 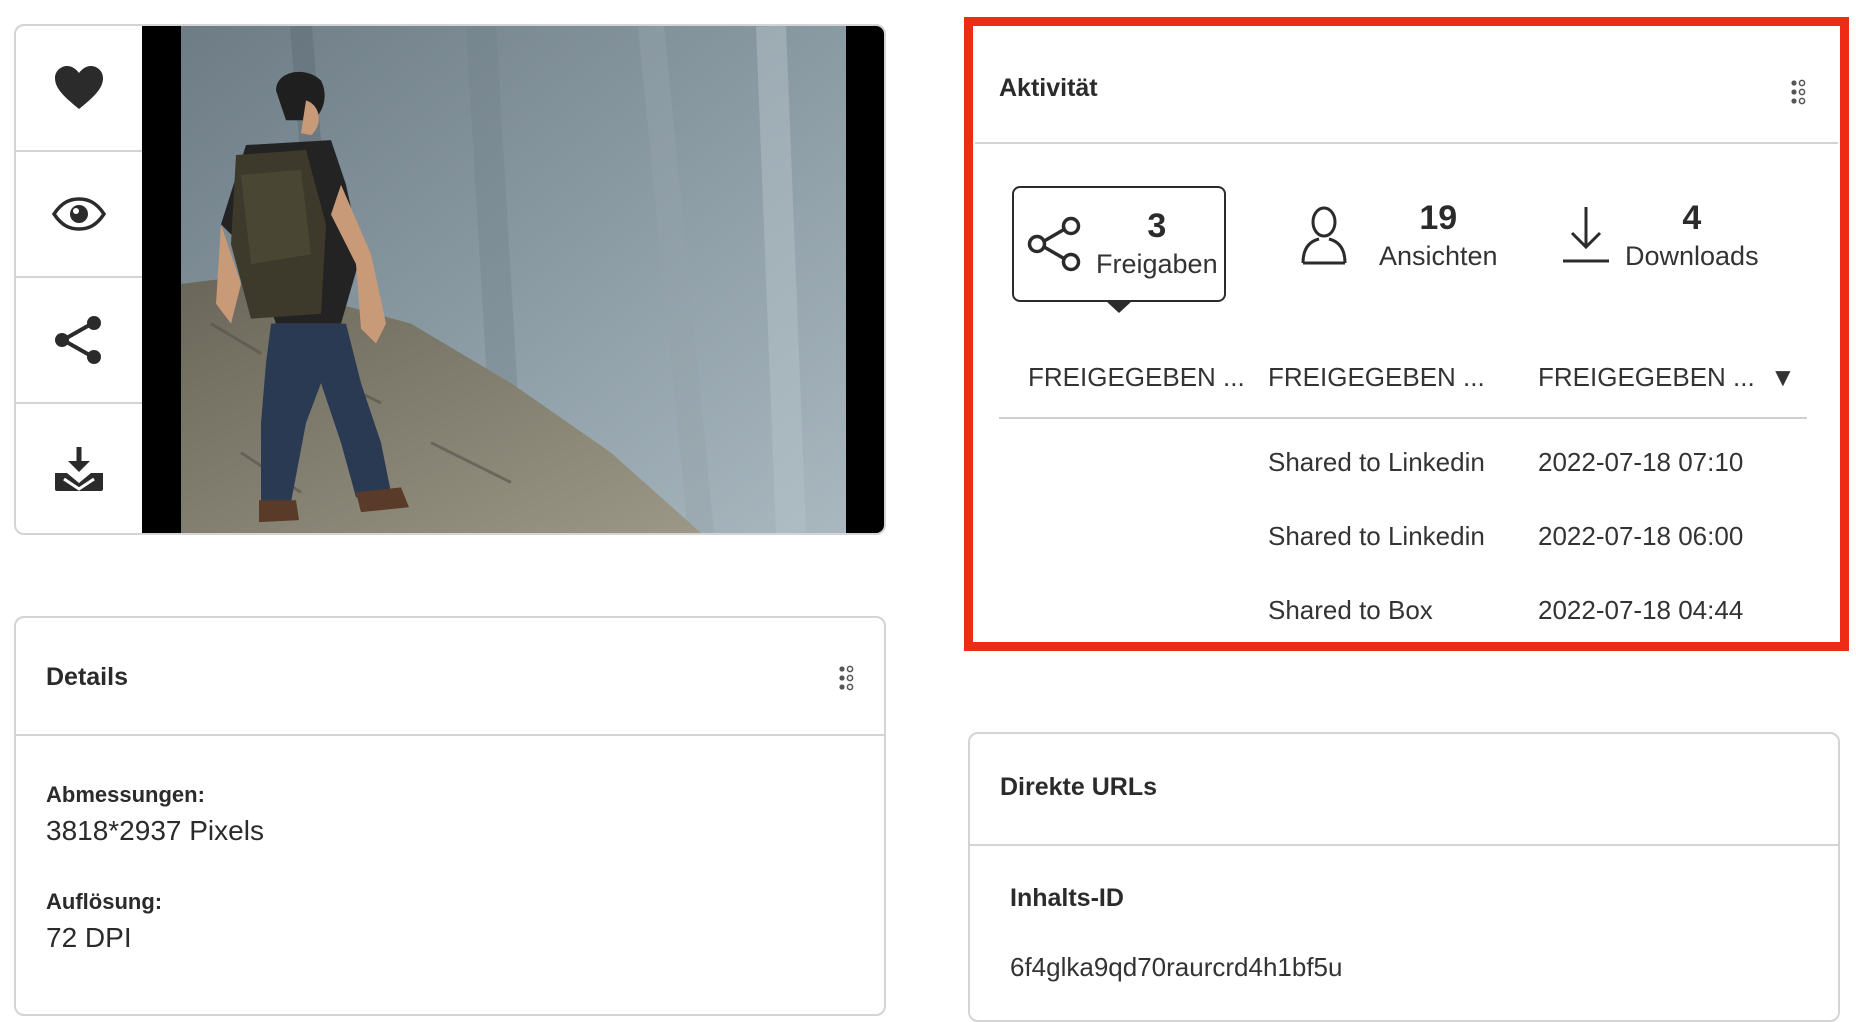 I want to click on direct-urls-header: Direkte URLs, so click(x=1404, y=790).